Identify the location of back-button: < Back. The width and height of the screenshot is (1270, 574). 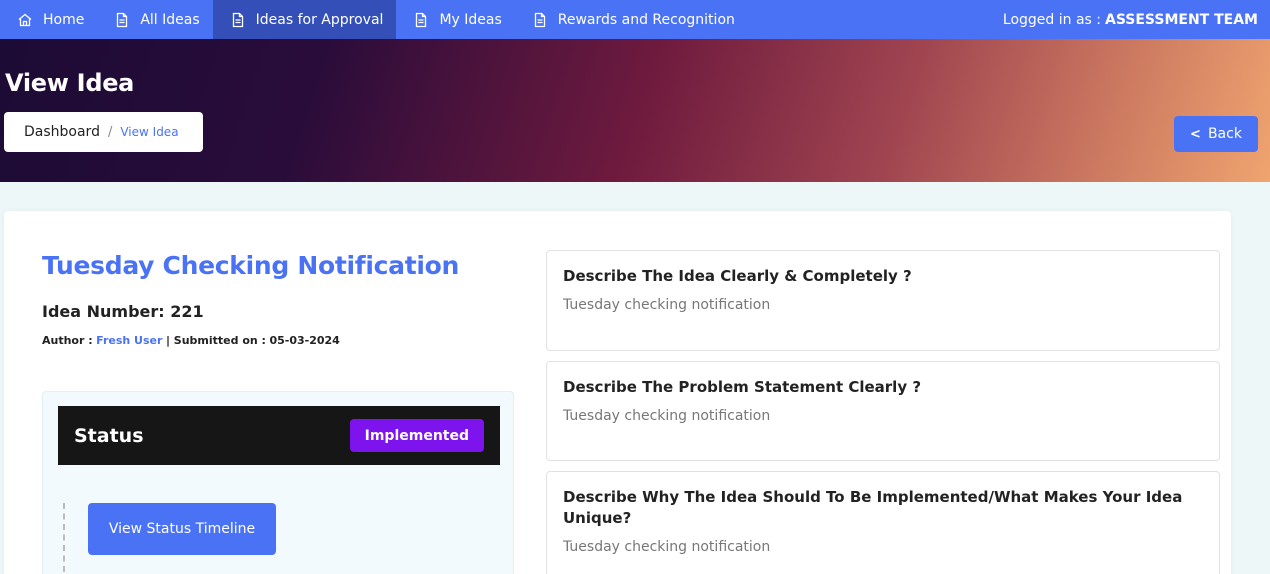
(1216, 134).